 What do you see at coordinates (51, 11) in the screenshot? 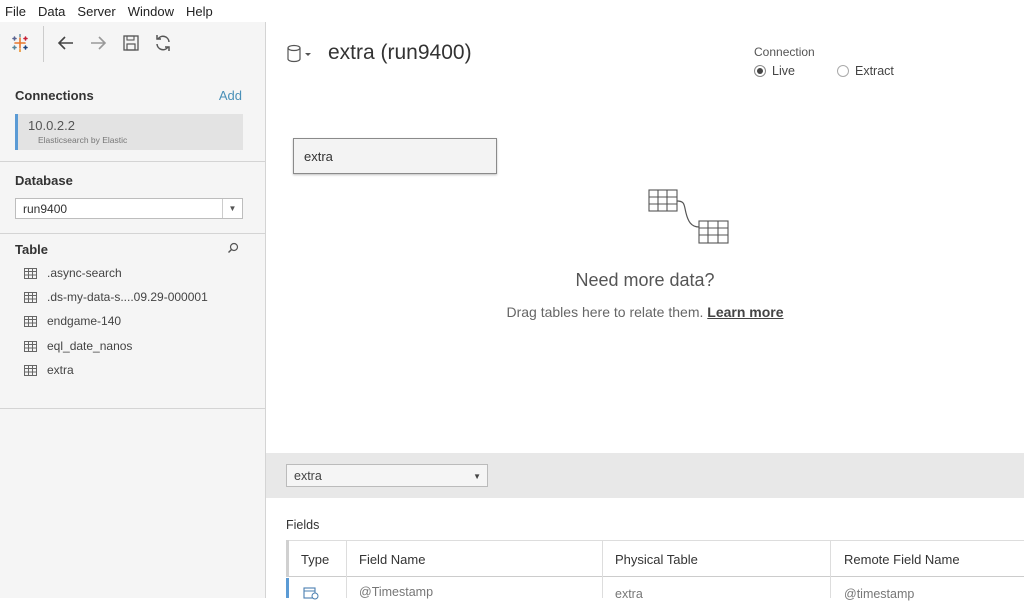
I see `menu-data: Data` at bounding box center [51, 11].